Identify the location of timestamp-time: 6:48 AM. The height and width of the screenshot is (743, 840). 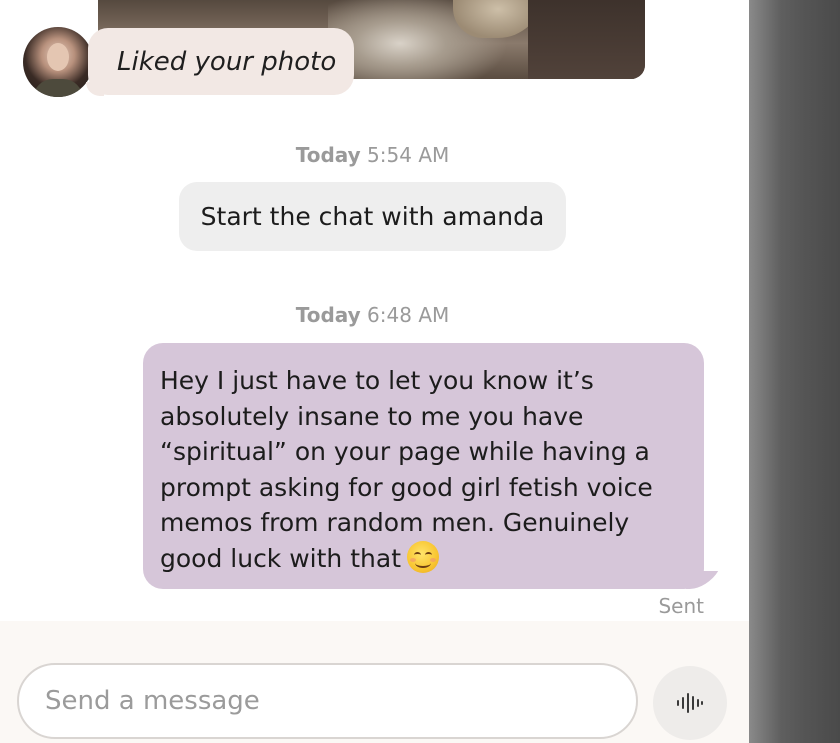
(408, 315).